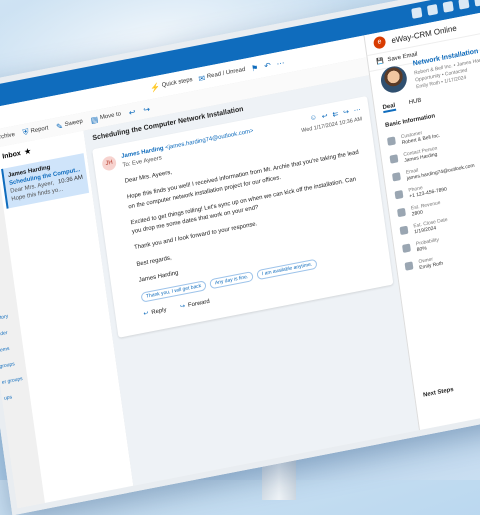  Describe the element at coordinates (394, 159) in the screenshot. I see `person-icon` at that location.